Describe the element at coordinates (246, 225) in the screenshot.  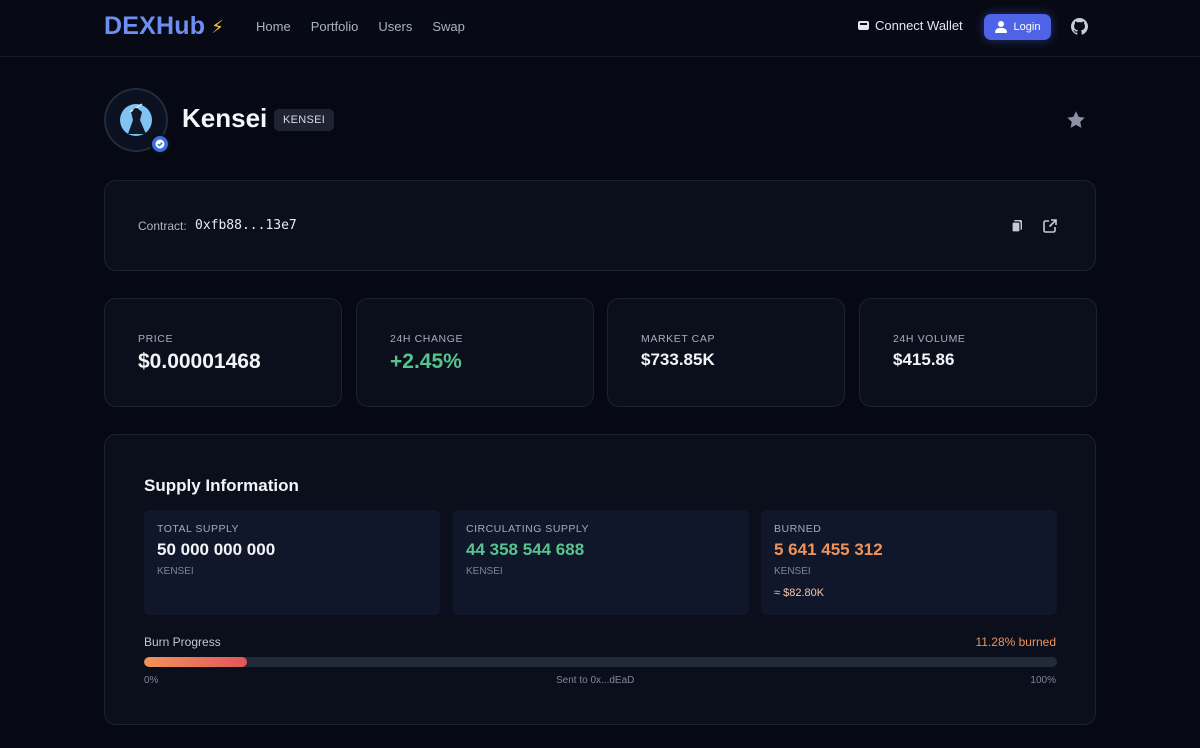
I see `contract-address: 0xfb88...13e7` at that location.